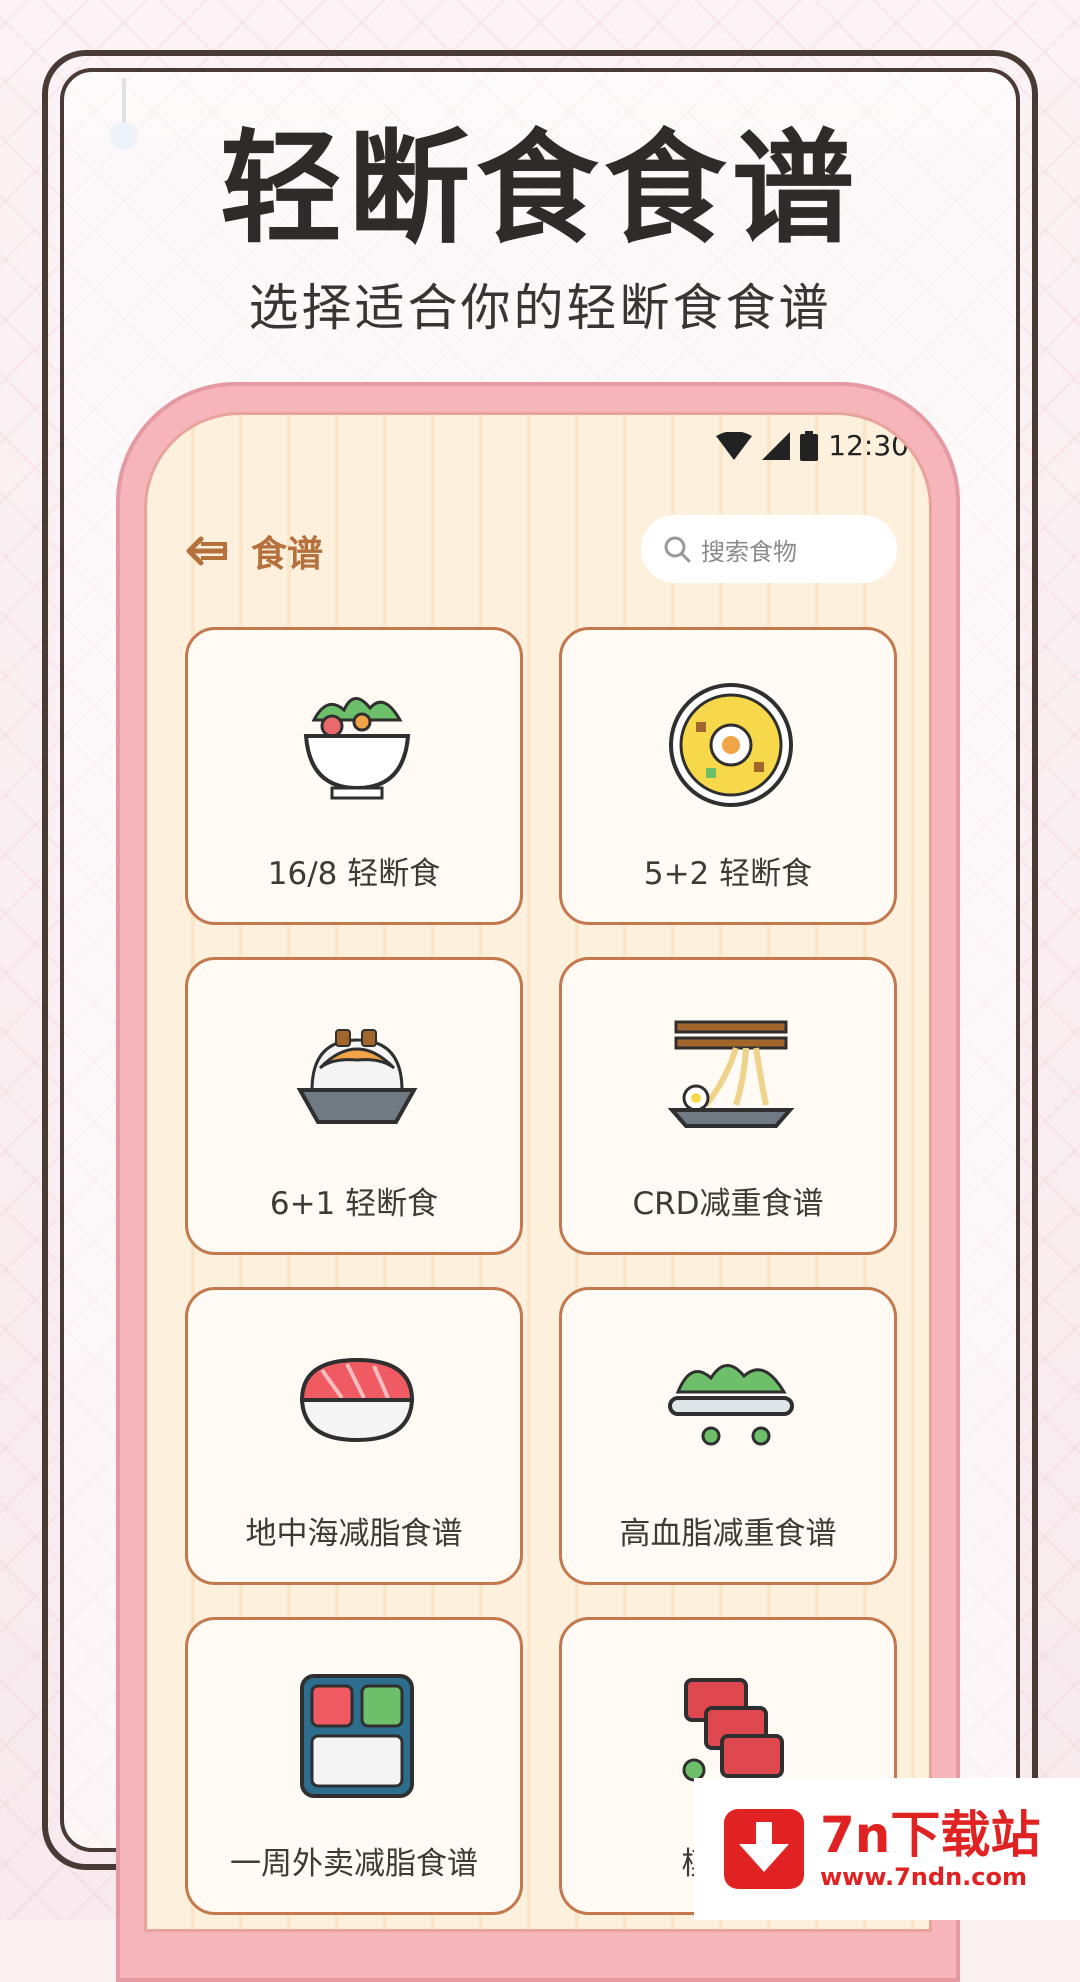 The height and width of the screenshot is (1982, 1080). What do you see at coordinates (776, 445) in the screenshot?
I see `cellular-signal-icon` at bounding box center [776, 445].